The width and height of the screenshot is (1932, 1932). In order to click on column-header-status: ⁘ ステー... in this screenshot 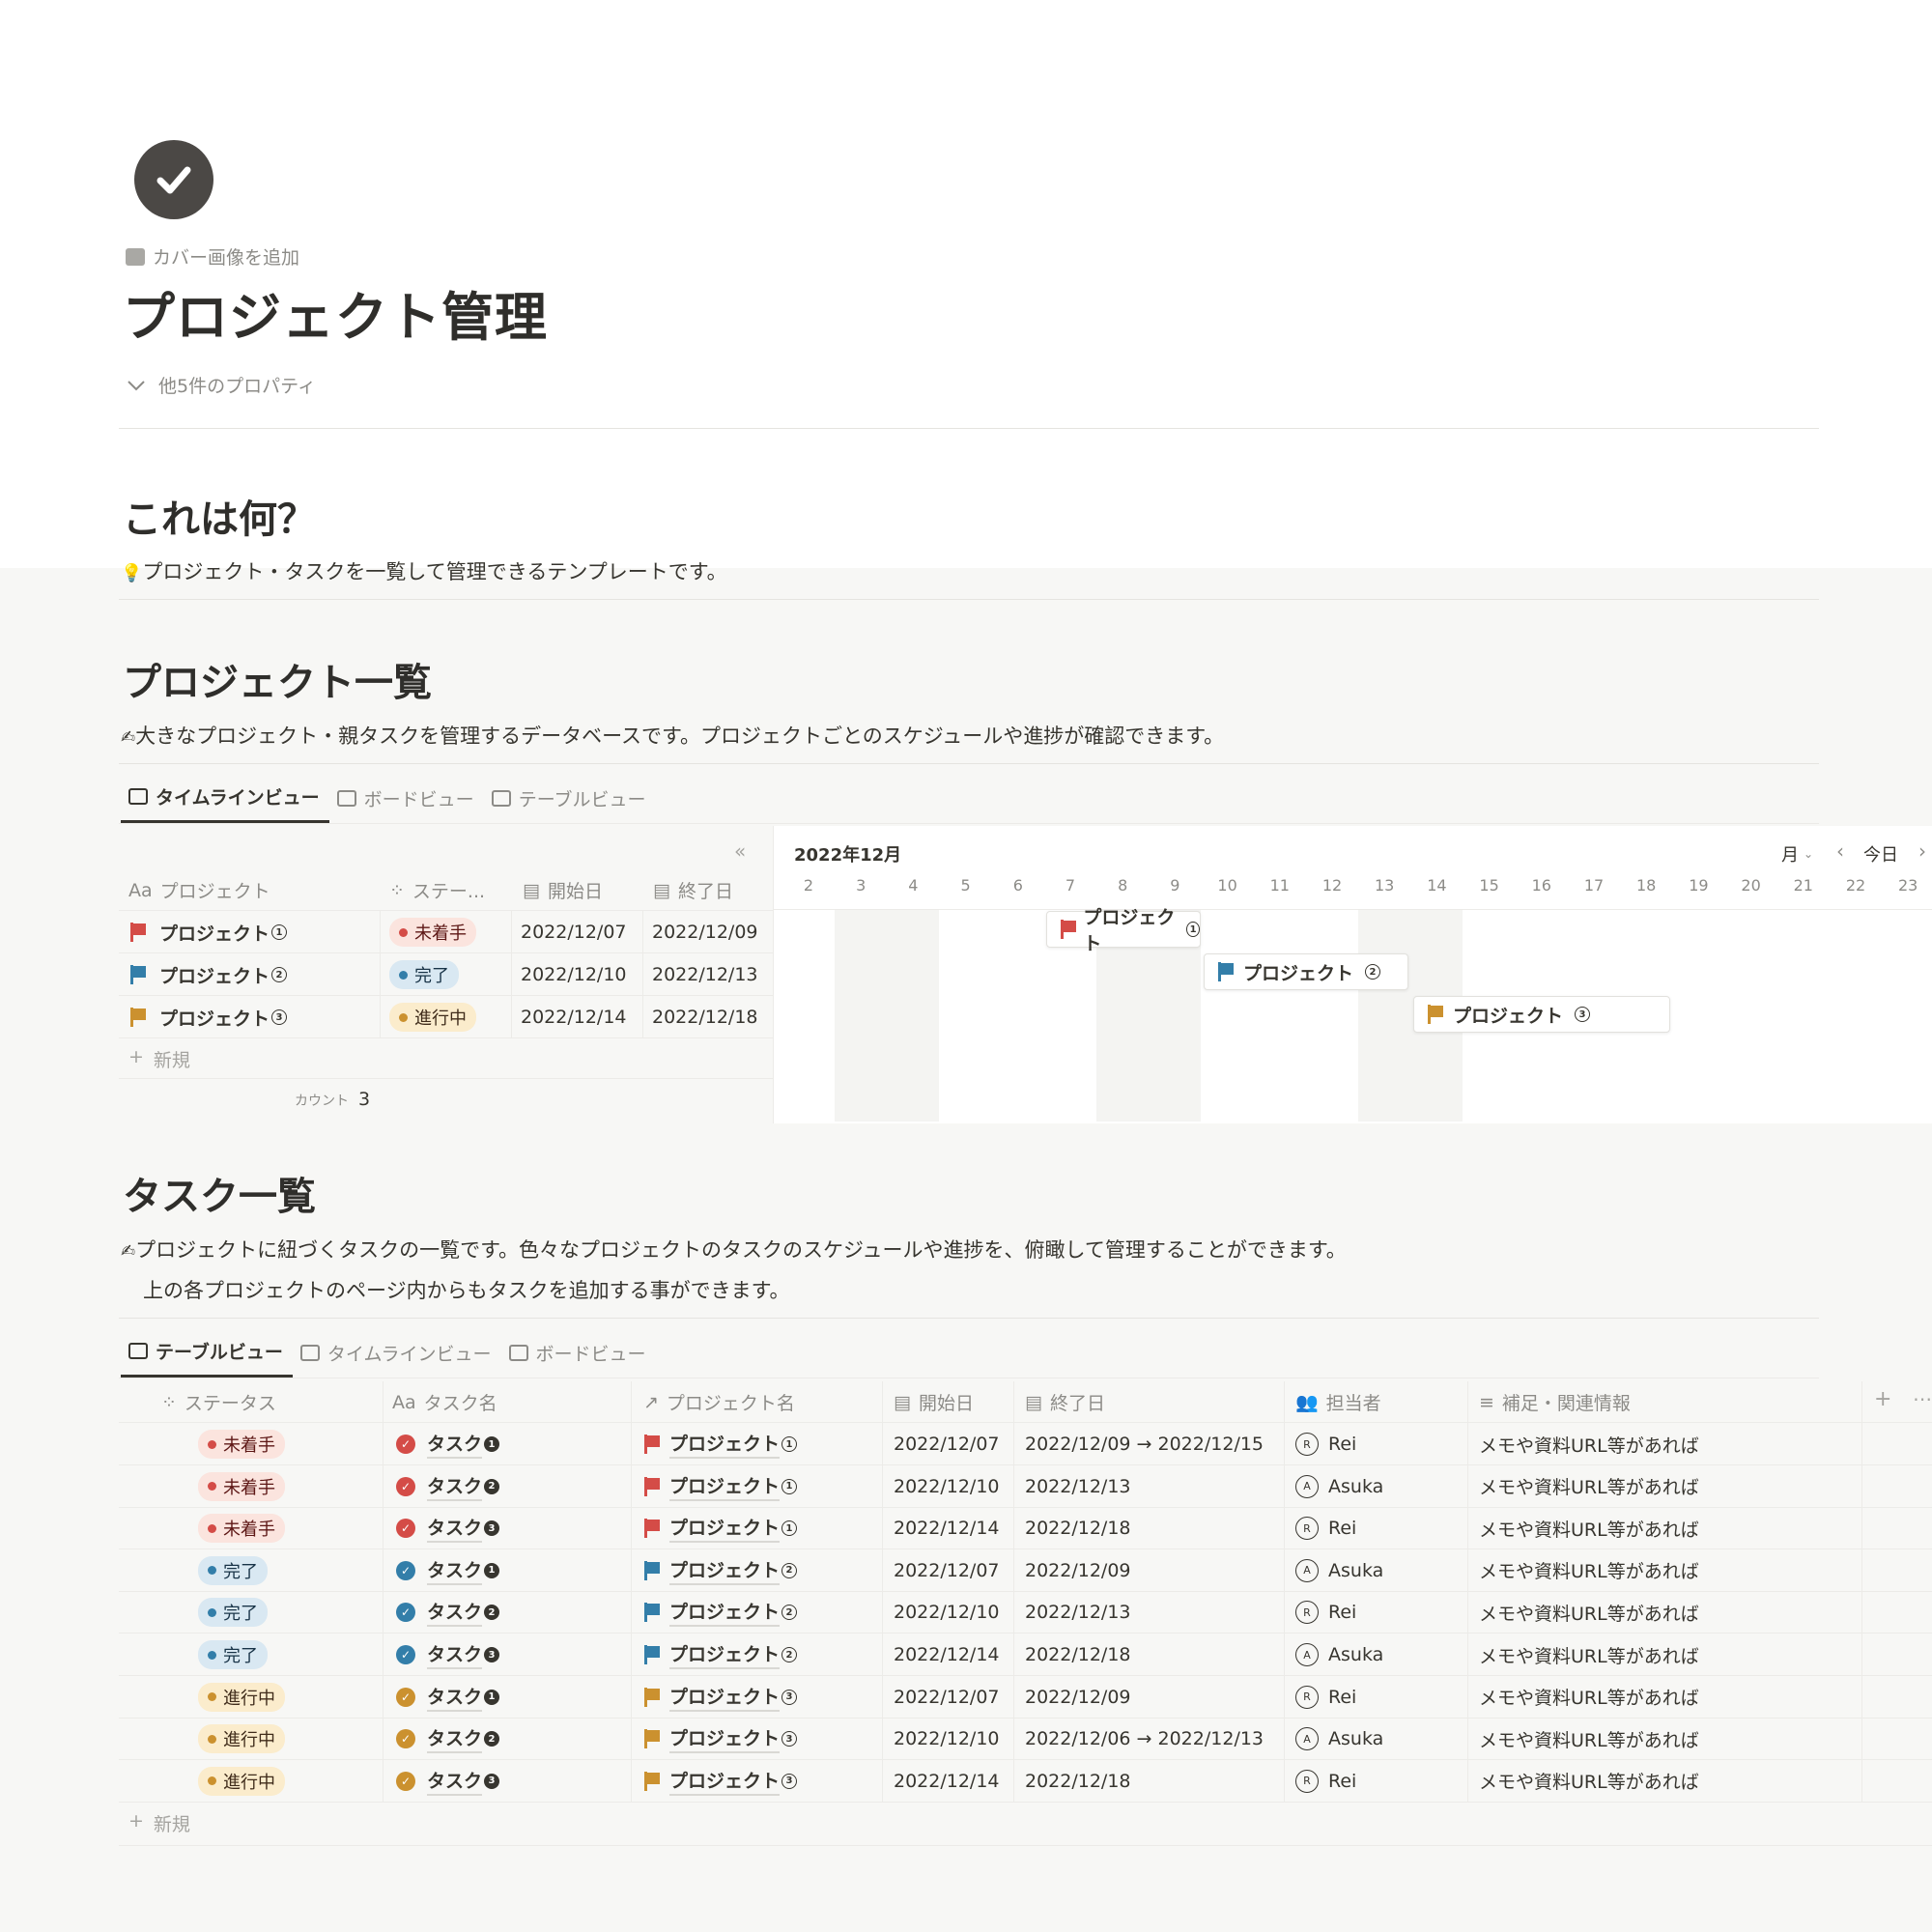, I will do `click(437, 890)`.